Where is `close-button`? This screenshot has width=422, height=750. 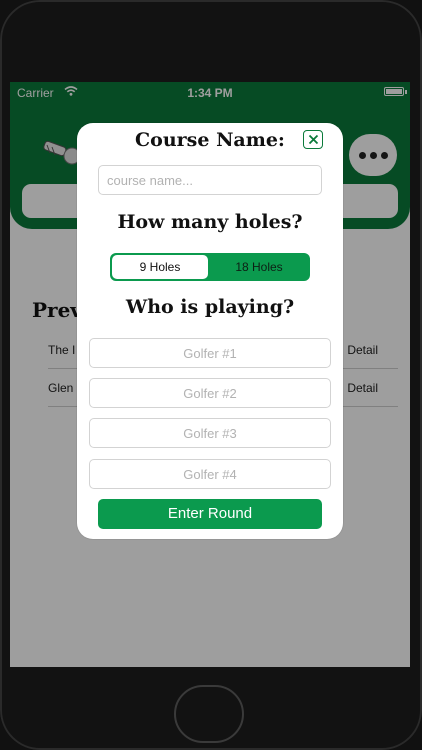
close-button is located at coordinates (313, 139).